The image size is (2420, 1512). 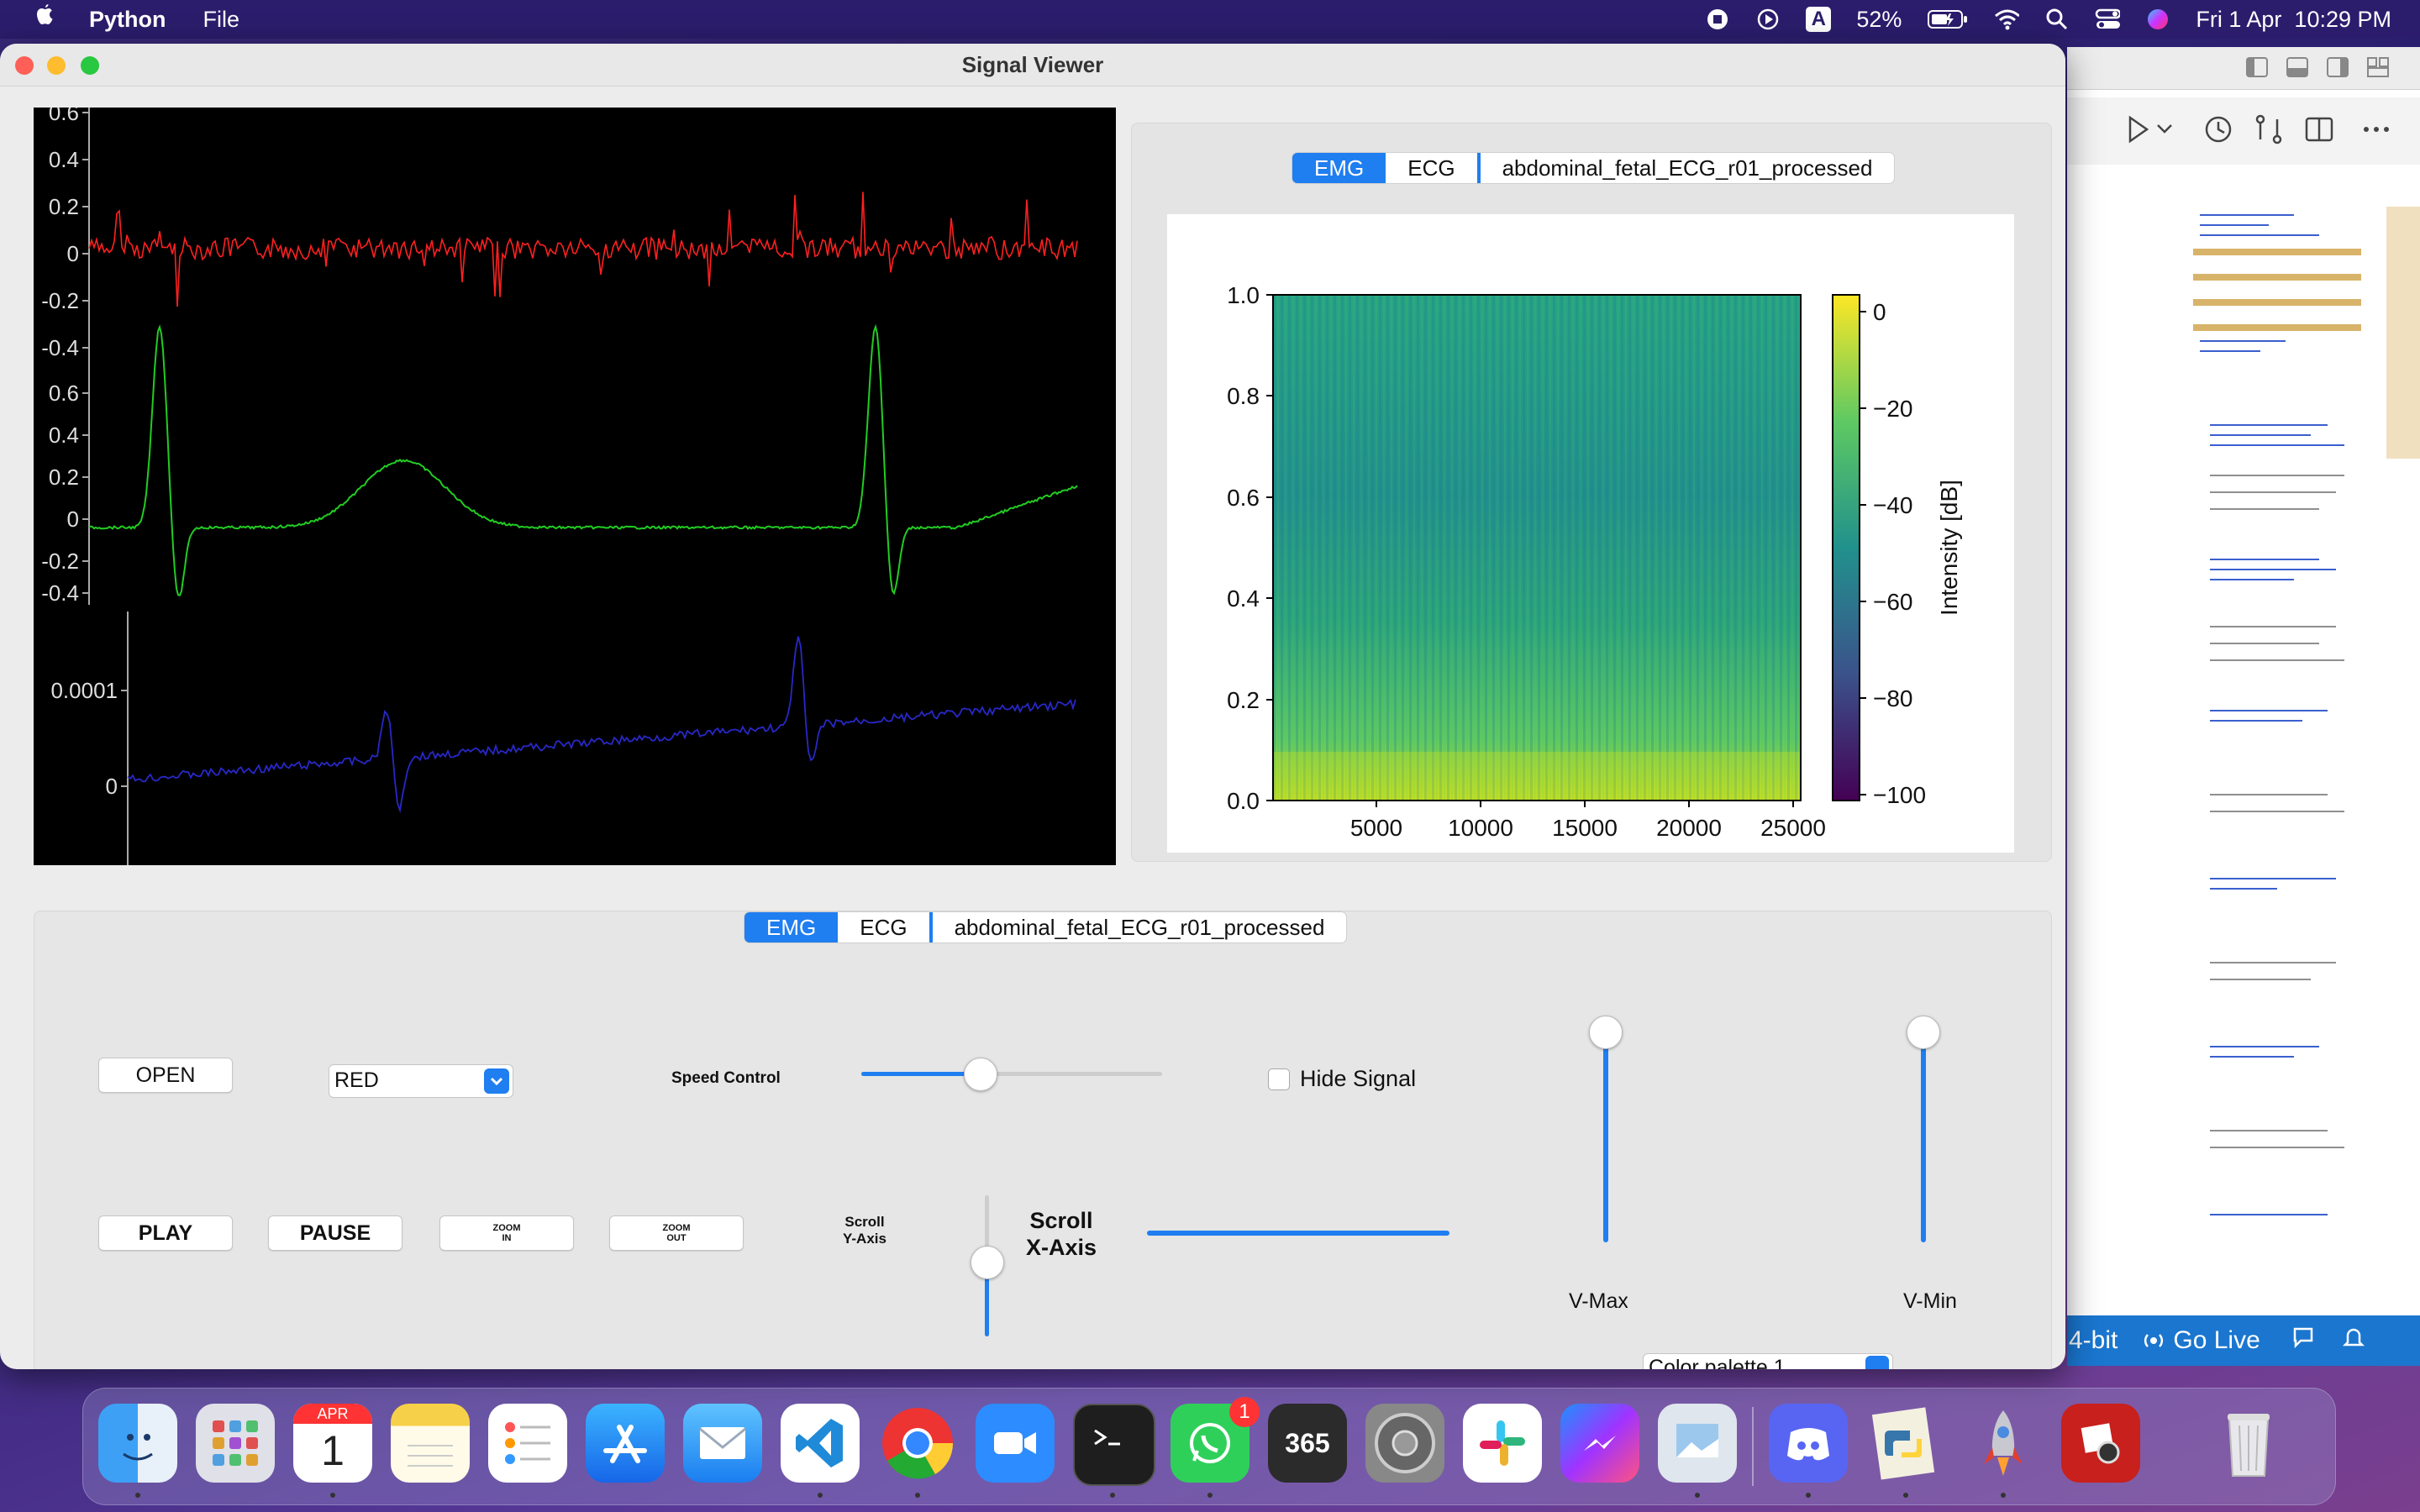 I want to click on go-live-button: Go Live, so click(x=2216, y=1340).